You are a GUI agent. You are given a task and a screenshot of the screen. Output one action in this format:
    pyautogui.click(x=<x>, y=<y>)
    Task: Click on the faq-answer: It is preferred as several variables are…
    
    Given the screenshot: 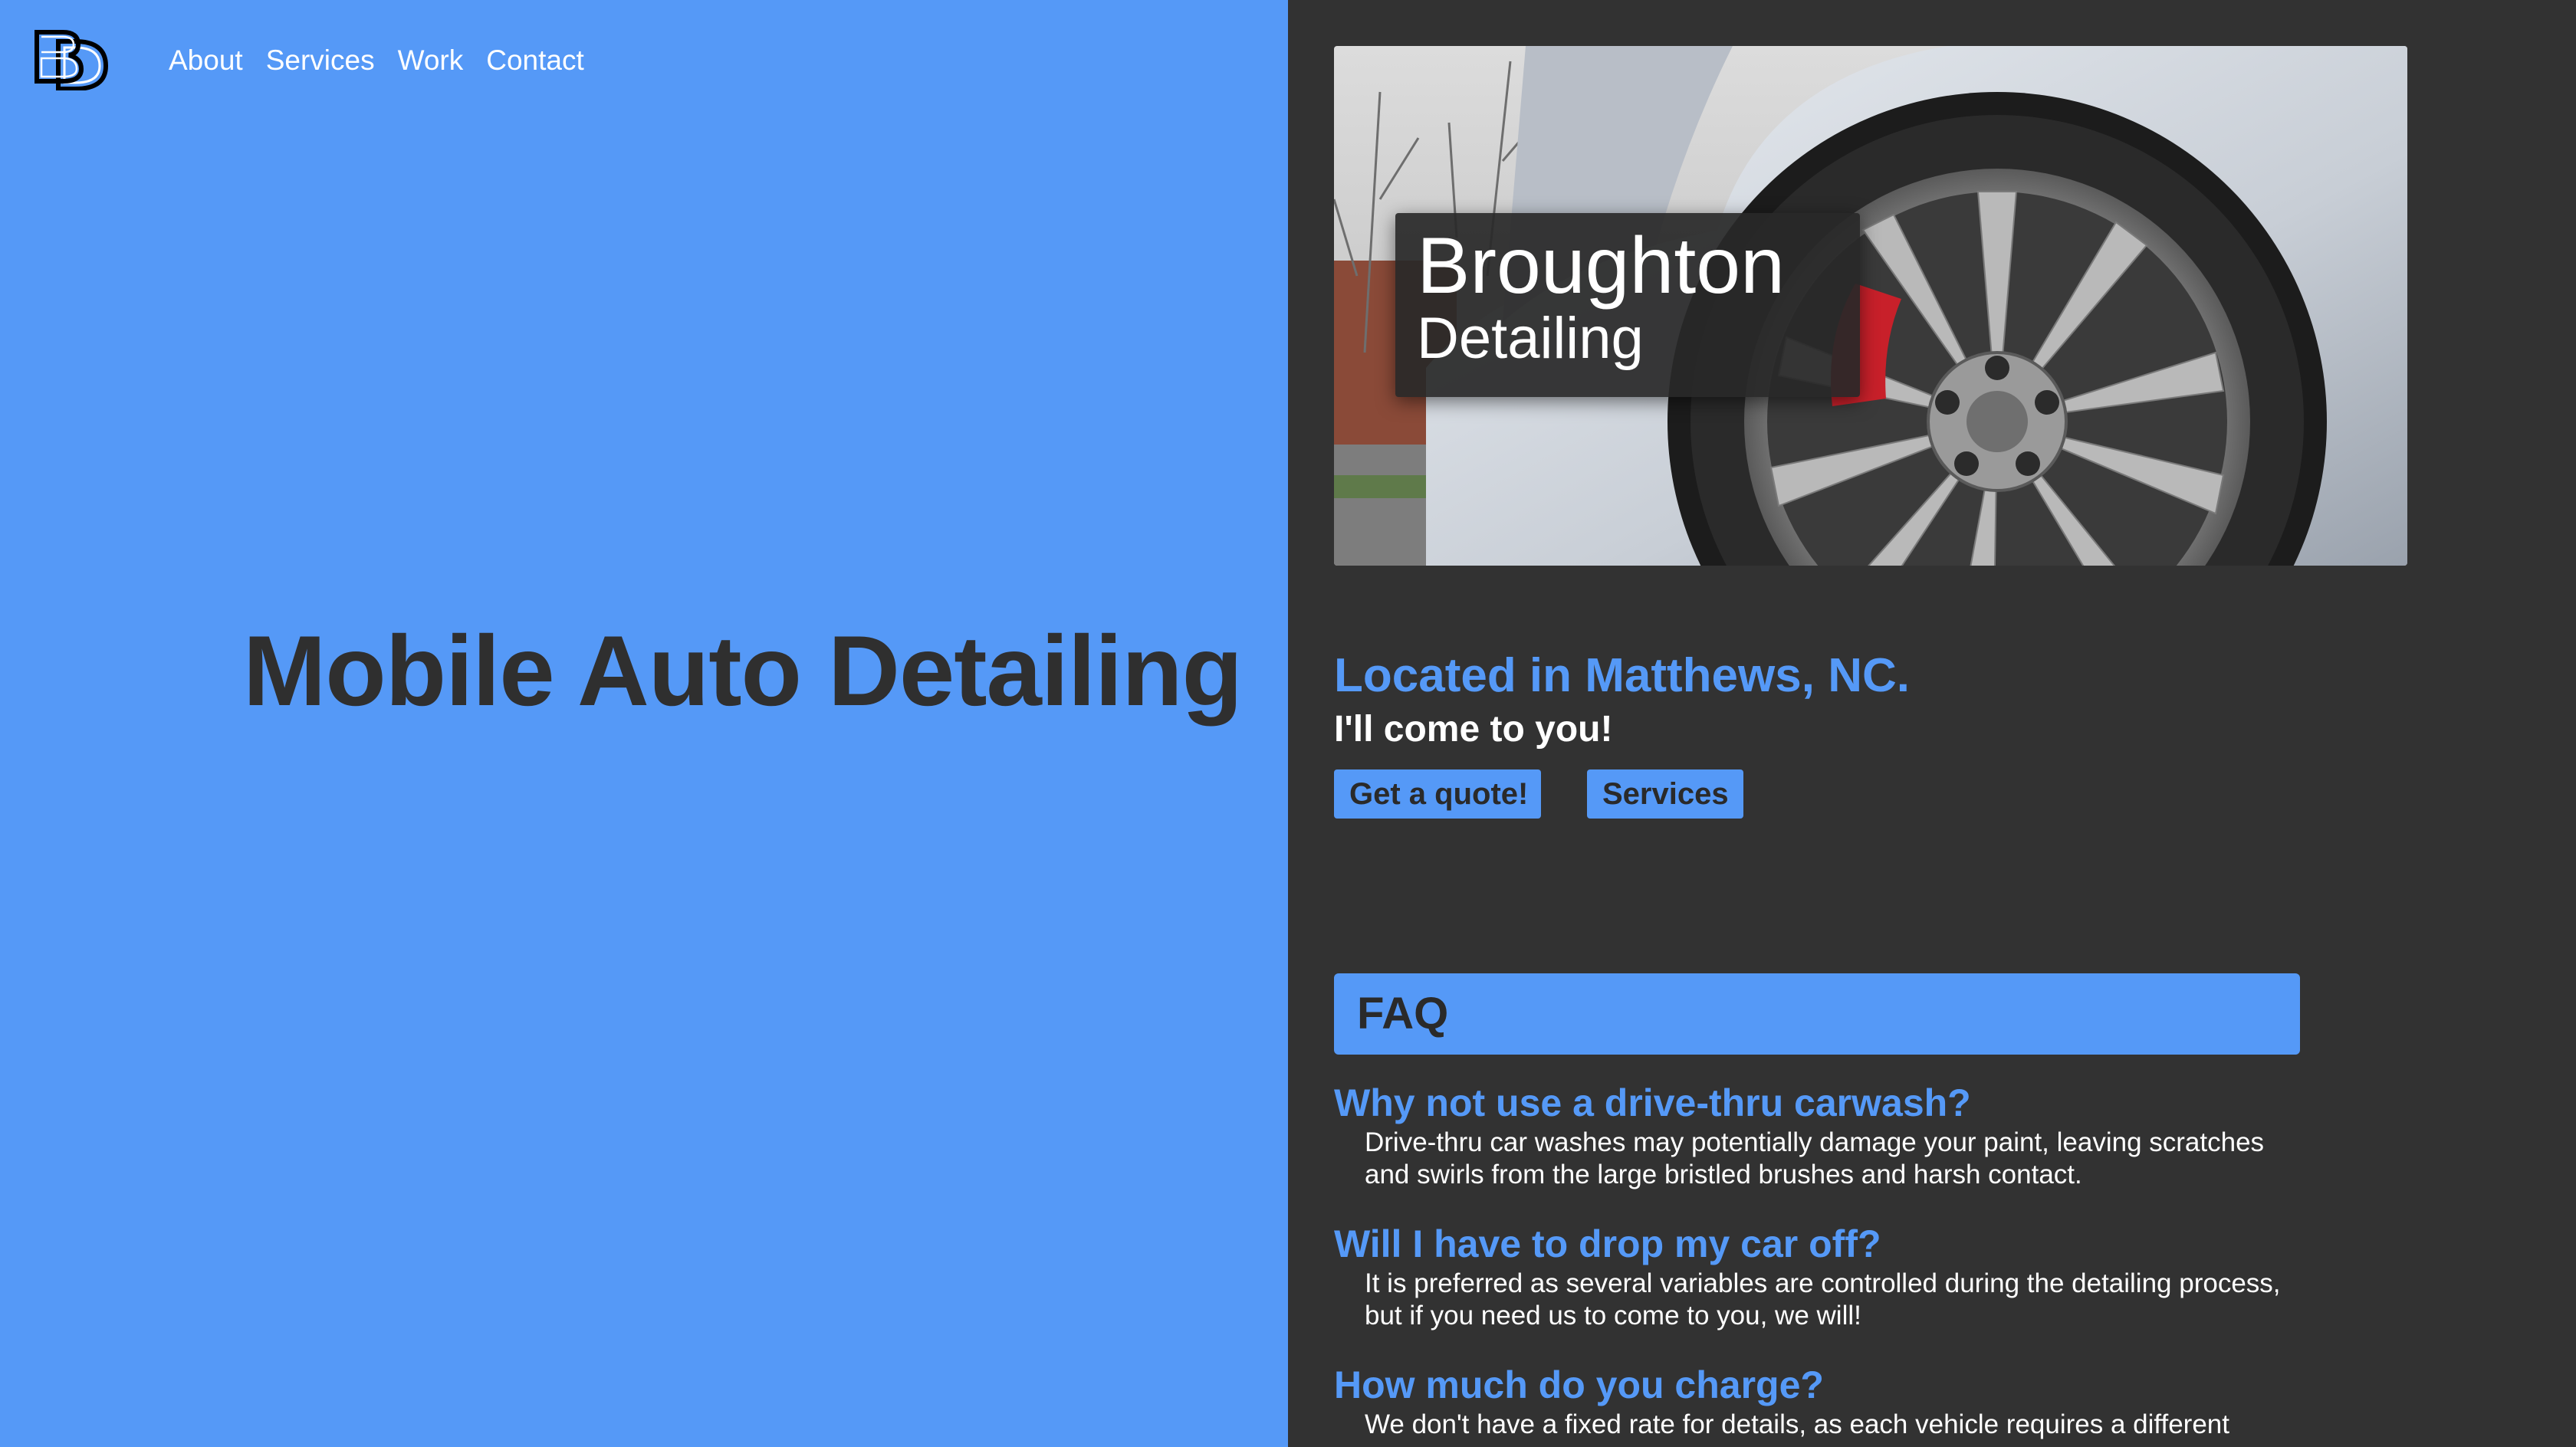 What is the action you would take?
    pyautogui.click(x=1823, y=1299)
    